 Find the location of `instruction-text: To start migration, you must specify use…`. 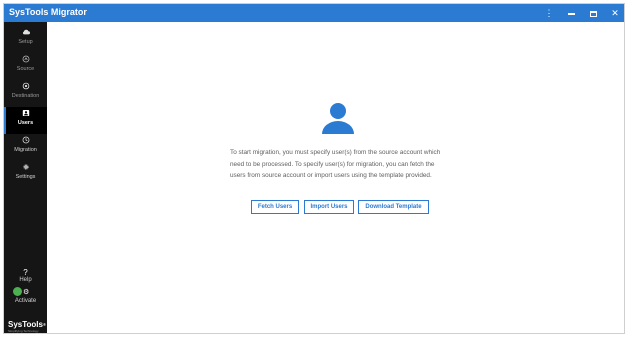

instruction-text: To start migration, you must specify use… is located at coordinates (335, 164).